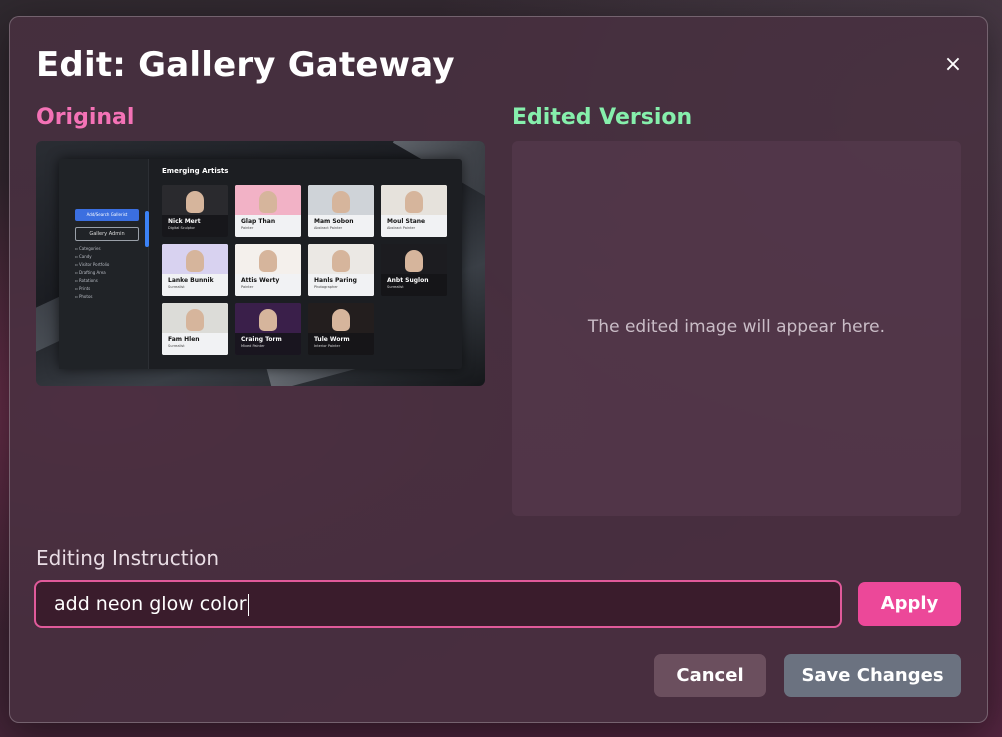 The width and height of the screenshot is (1002, 737). I want to click on preview-primary-button: Add/Search Gallerist, so click(107, 215).